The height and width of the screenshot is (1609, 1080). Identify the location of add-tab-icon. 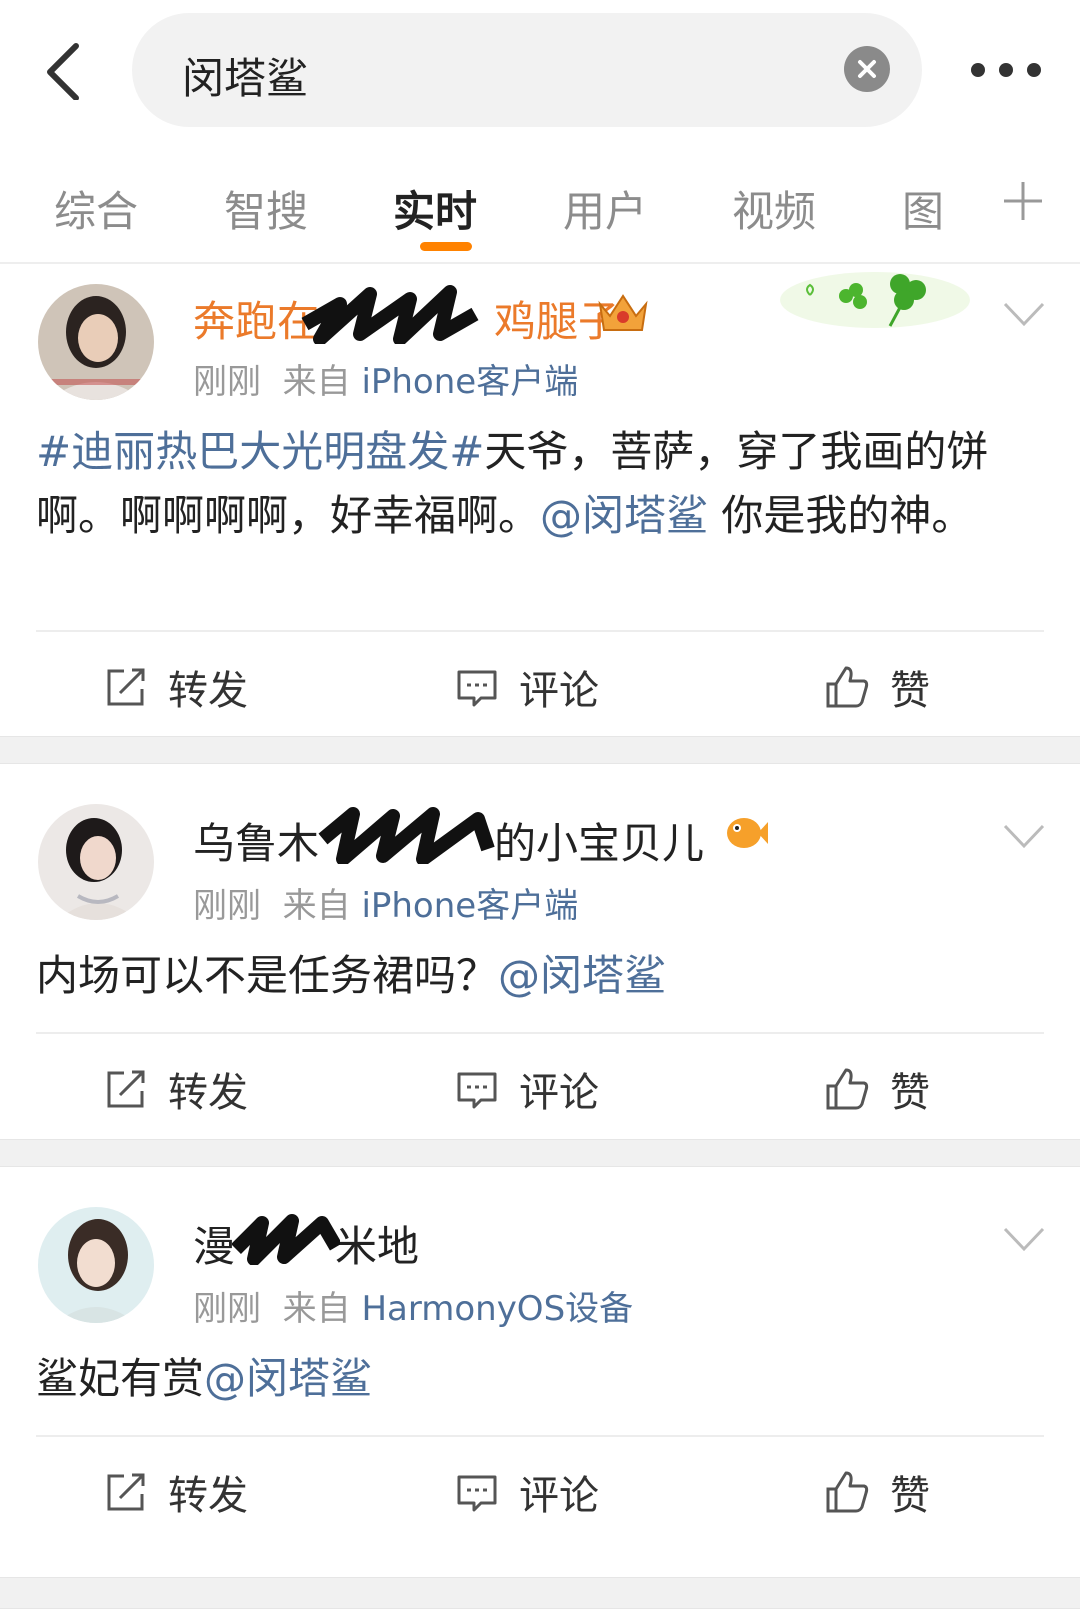
(1023, 201).